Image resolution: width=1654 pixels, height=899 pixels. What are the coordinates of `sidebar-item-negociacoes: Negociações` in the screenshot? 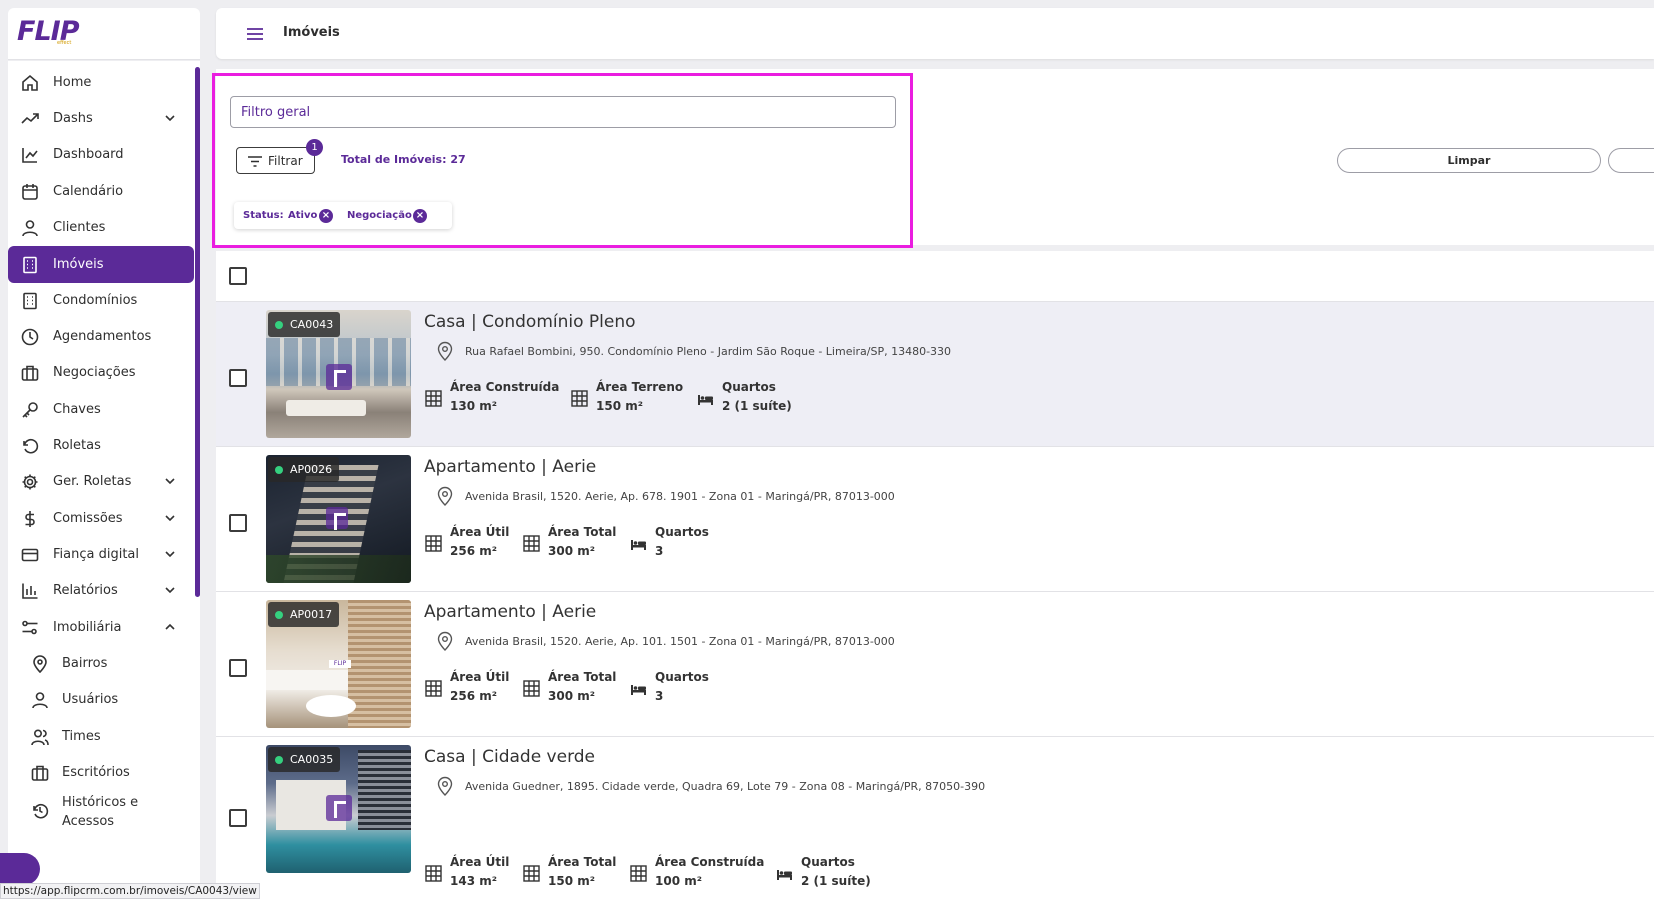 It's located at (101, 372).